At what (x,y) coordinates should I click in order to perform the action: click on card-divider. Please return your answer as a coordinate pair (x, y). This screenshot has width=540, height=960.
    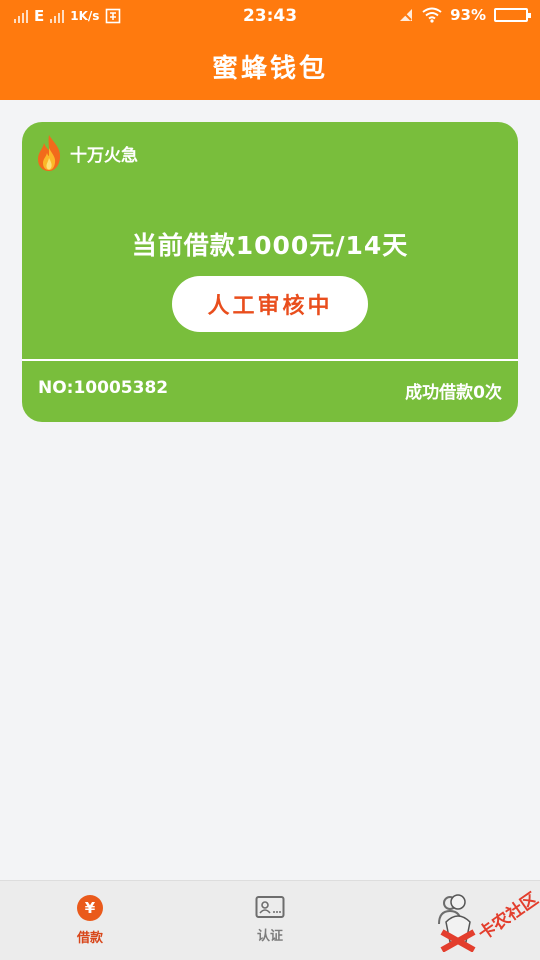
    Looking at the image, I should click on (270, 360).